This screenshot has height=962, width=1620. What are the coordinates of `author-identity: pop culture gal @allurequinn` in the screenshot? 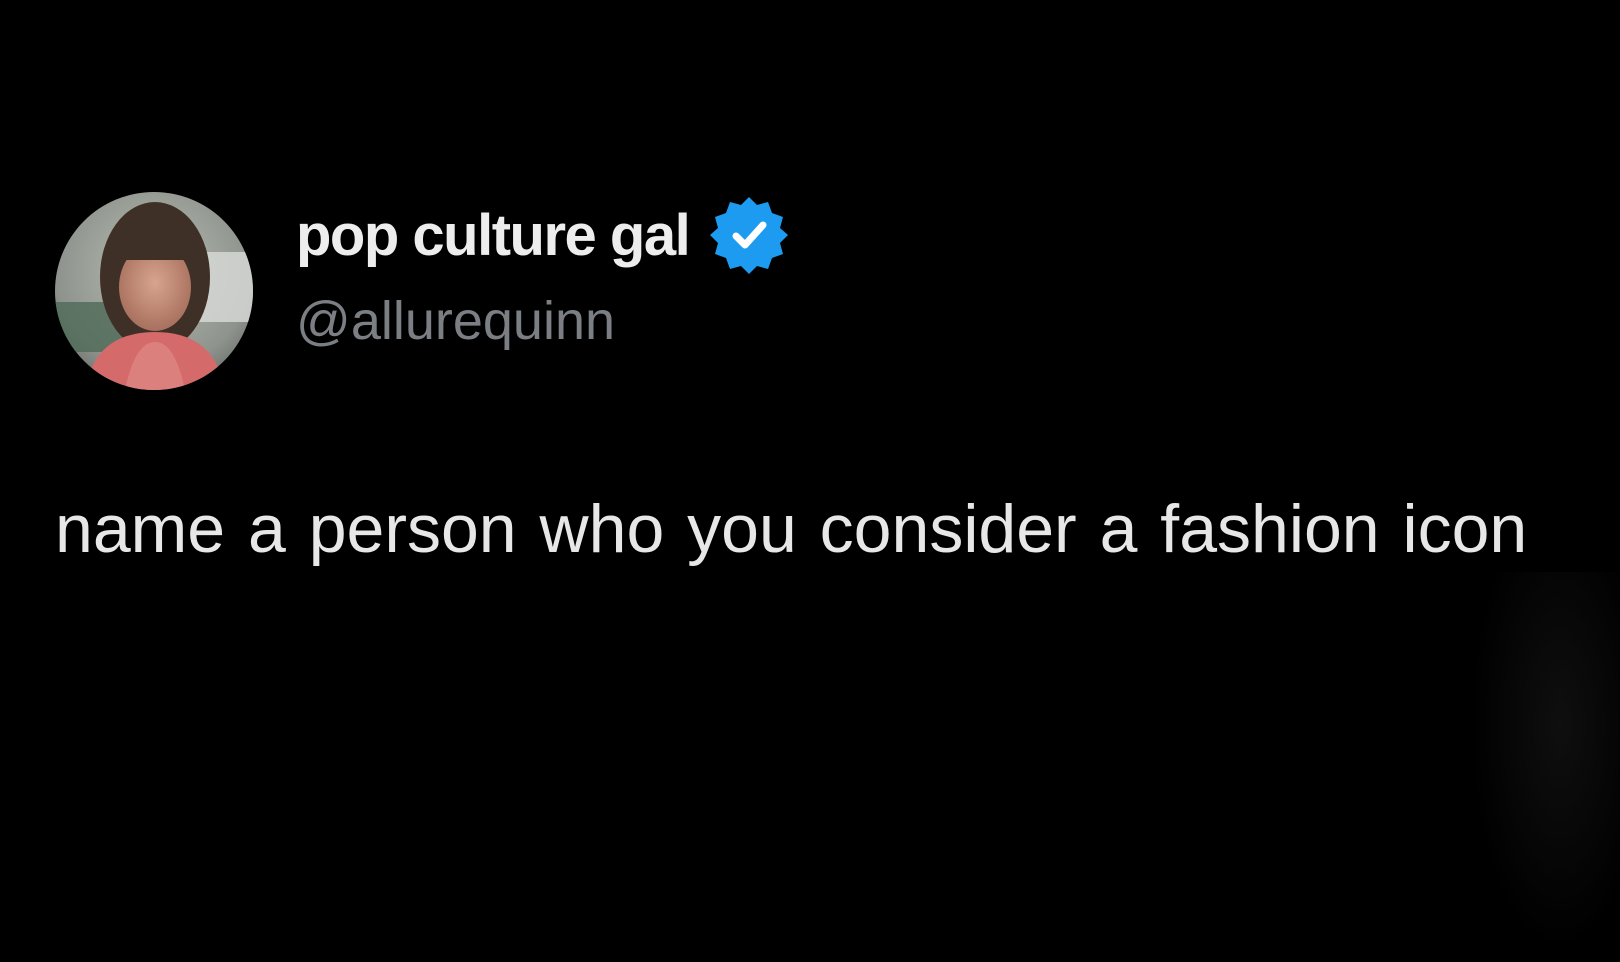 It's located at (543, 272).